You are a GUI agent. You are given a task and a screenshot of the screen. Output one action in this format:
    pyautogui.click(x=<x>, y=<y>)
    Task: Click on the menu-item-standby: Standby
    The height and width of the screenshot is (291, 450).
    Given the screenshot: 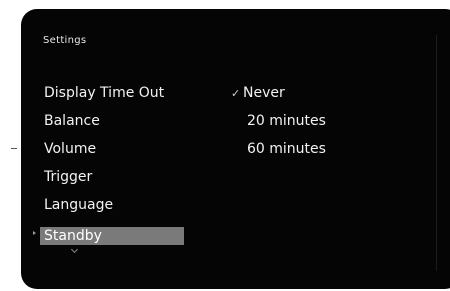 What is the action you would take?
    pyautogui.click(x=112, y=236)
    